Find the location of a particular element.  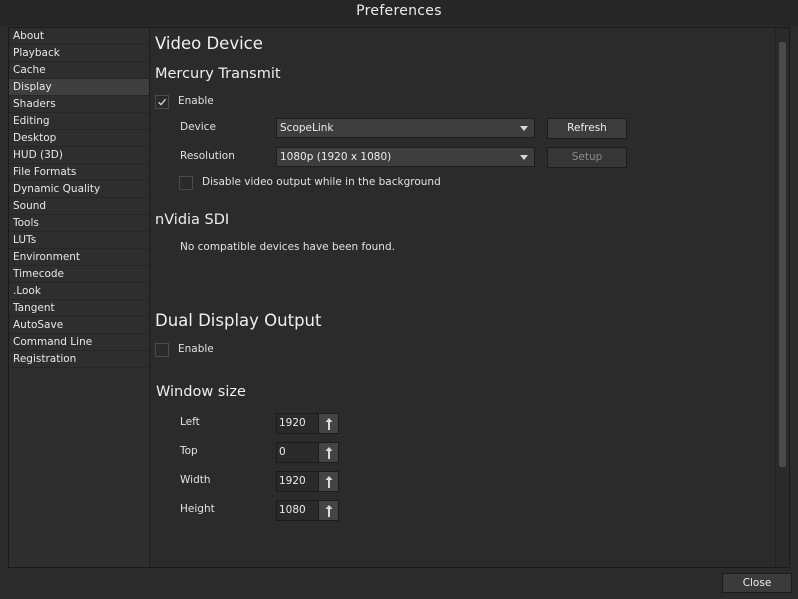

window-height-spinbox: 1080 is located at coordinates (307, 510).